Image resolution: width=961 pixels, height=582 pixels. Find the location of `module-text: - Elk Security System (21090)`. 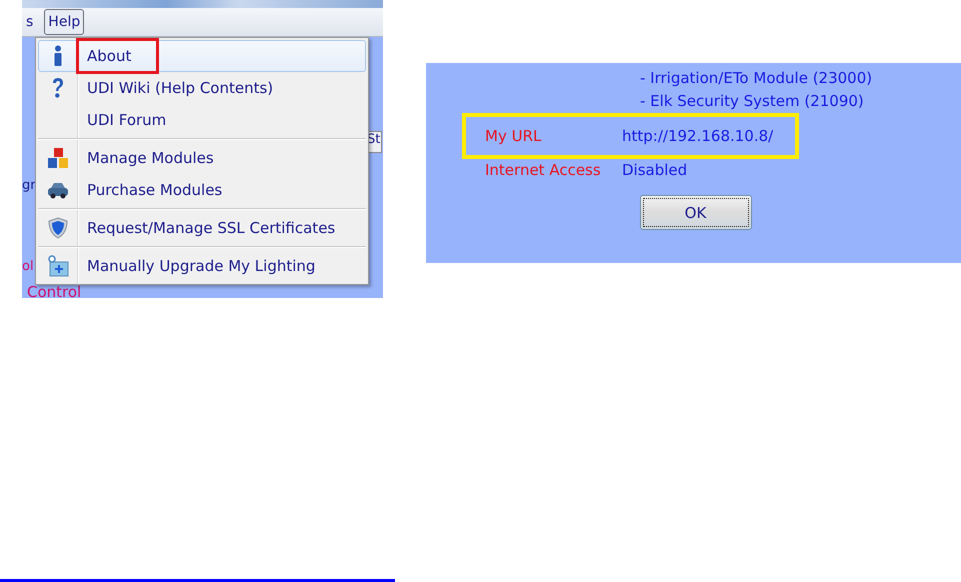

module-text: - Elk Security System (21090) is located at coordinates (752, 101).